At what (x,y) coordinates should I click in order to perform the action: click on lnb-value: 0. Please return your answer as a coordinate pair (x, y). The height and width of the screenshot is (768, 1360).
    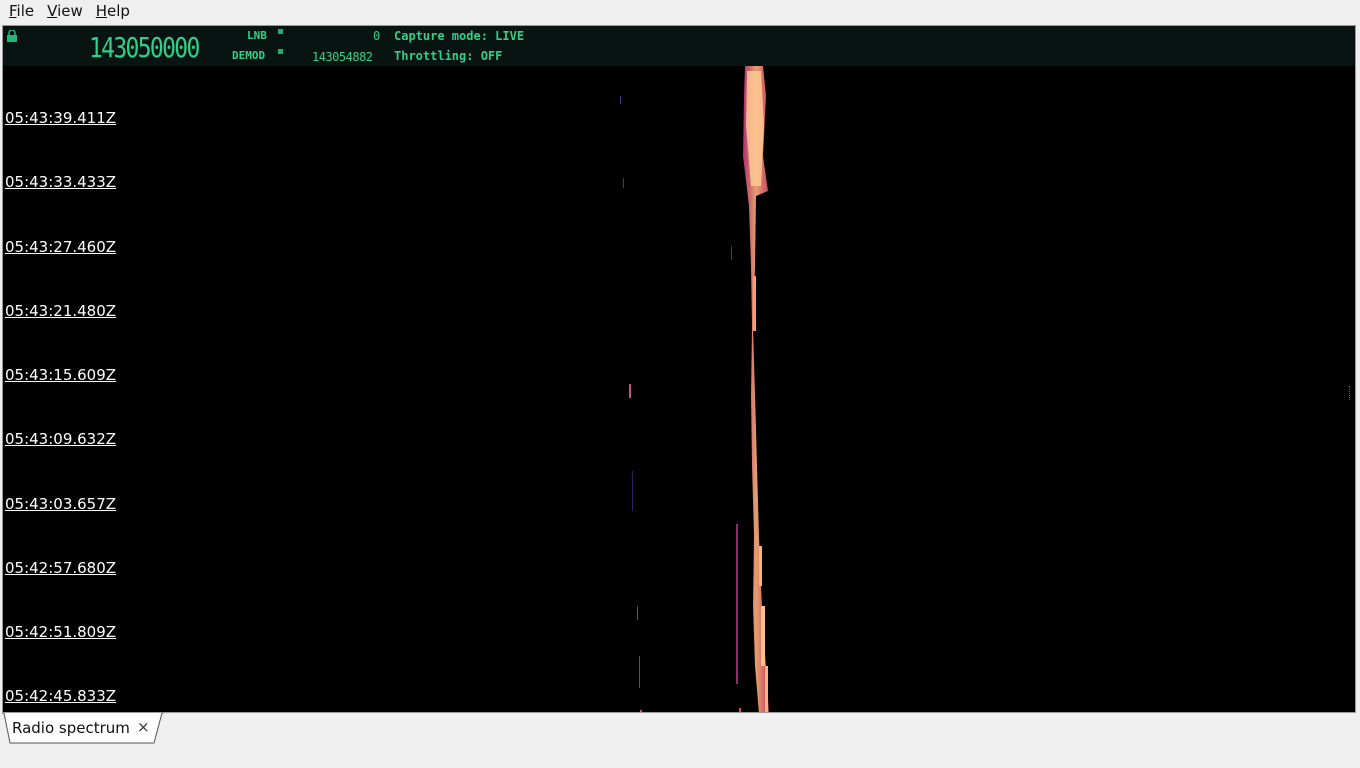
    Looking at the image, I should click on (376, 36).